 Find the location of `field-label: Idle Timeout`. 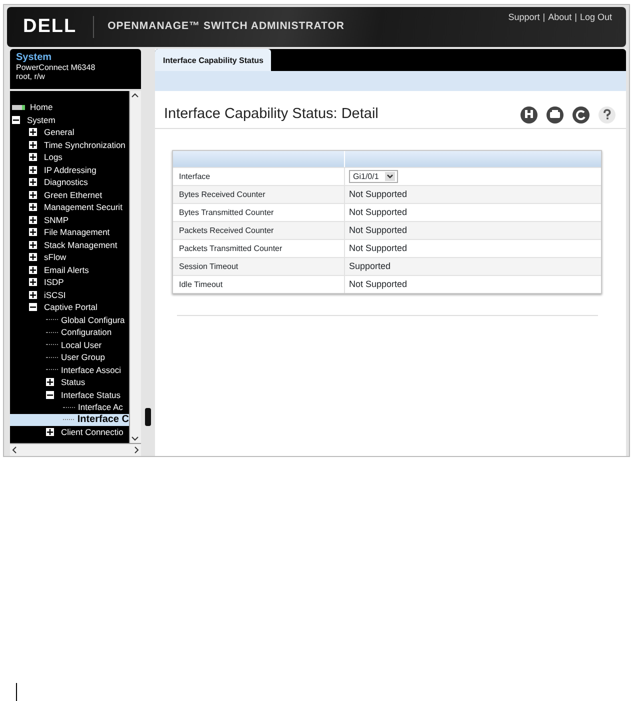

field-label: Idle Timeout is located at coordinates (259, 284).